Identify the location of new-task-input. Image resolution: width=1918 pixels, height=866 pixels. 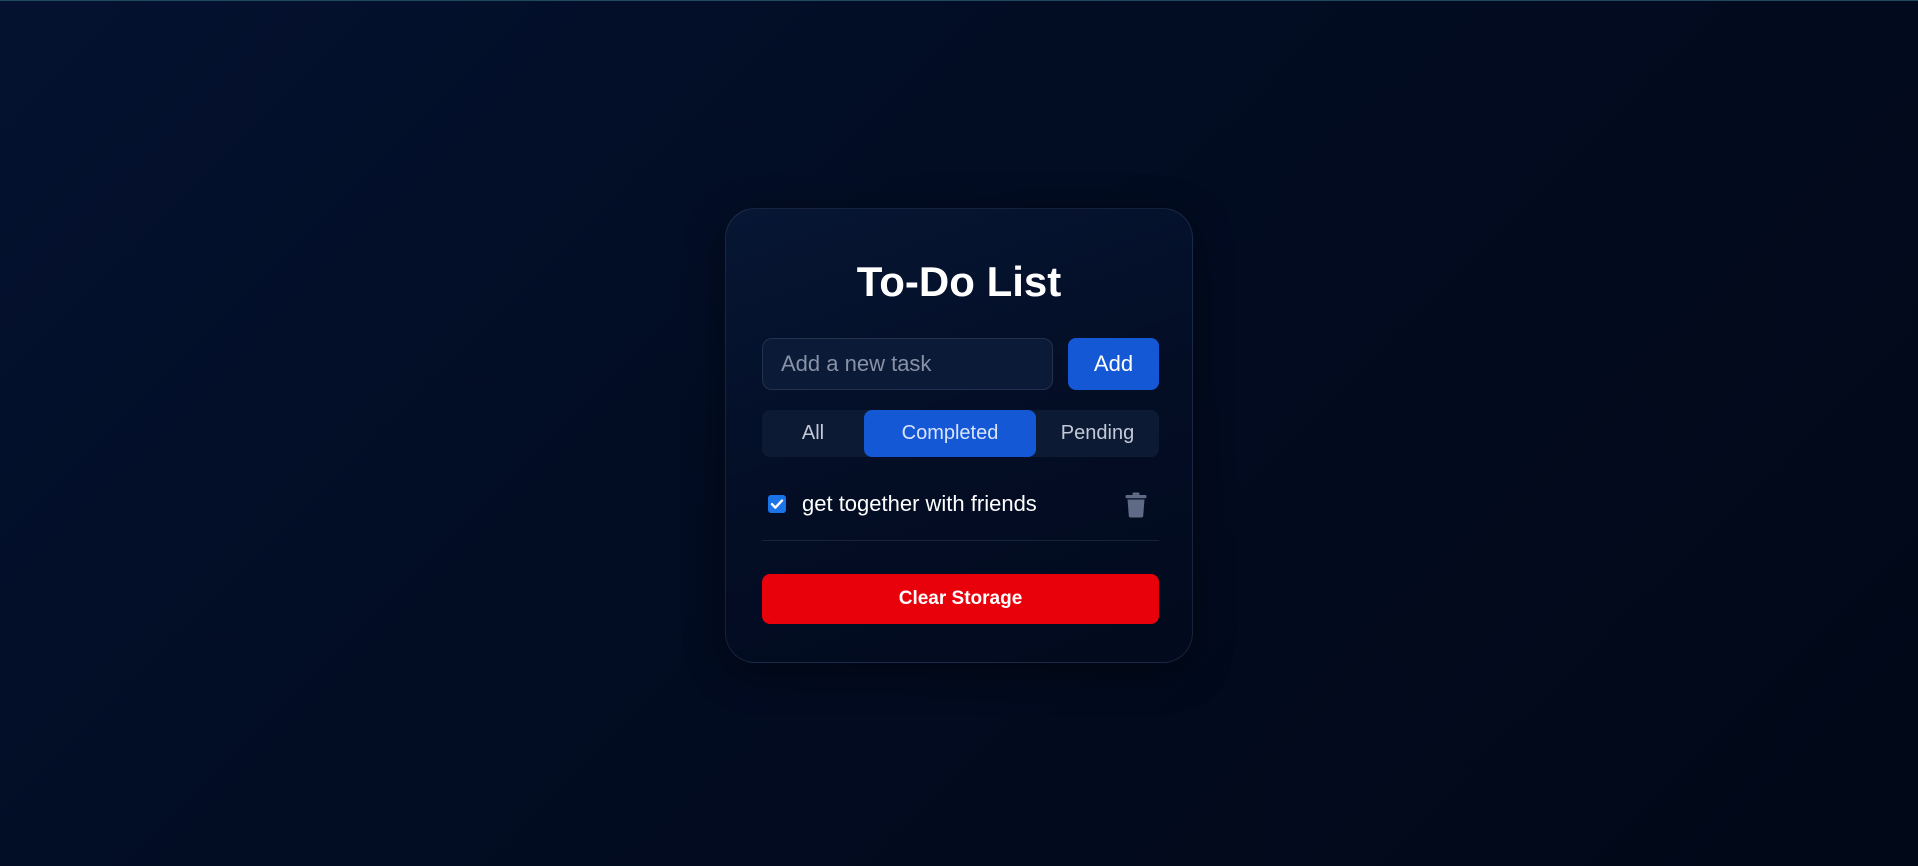
(907, 364).